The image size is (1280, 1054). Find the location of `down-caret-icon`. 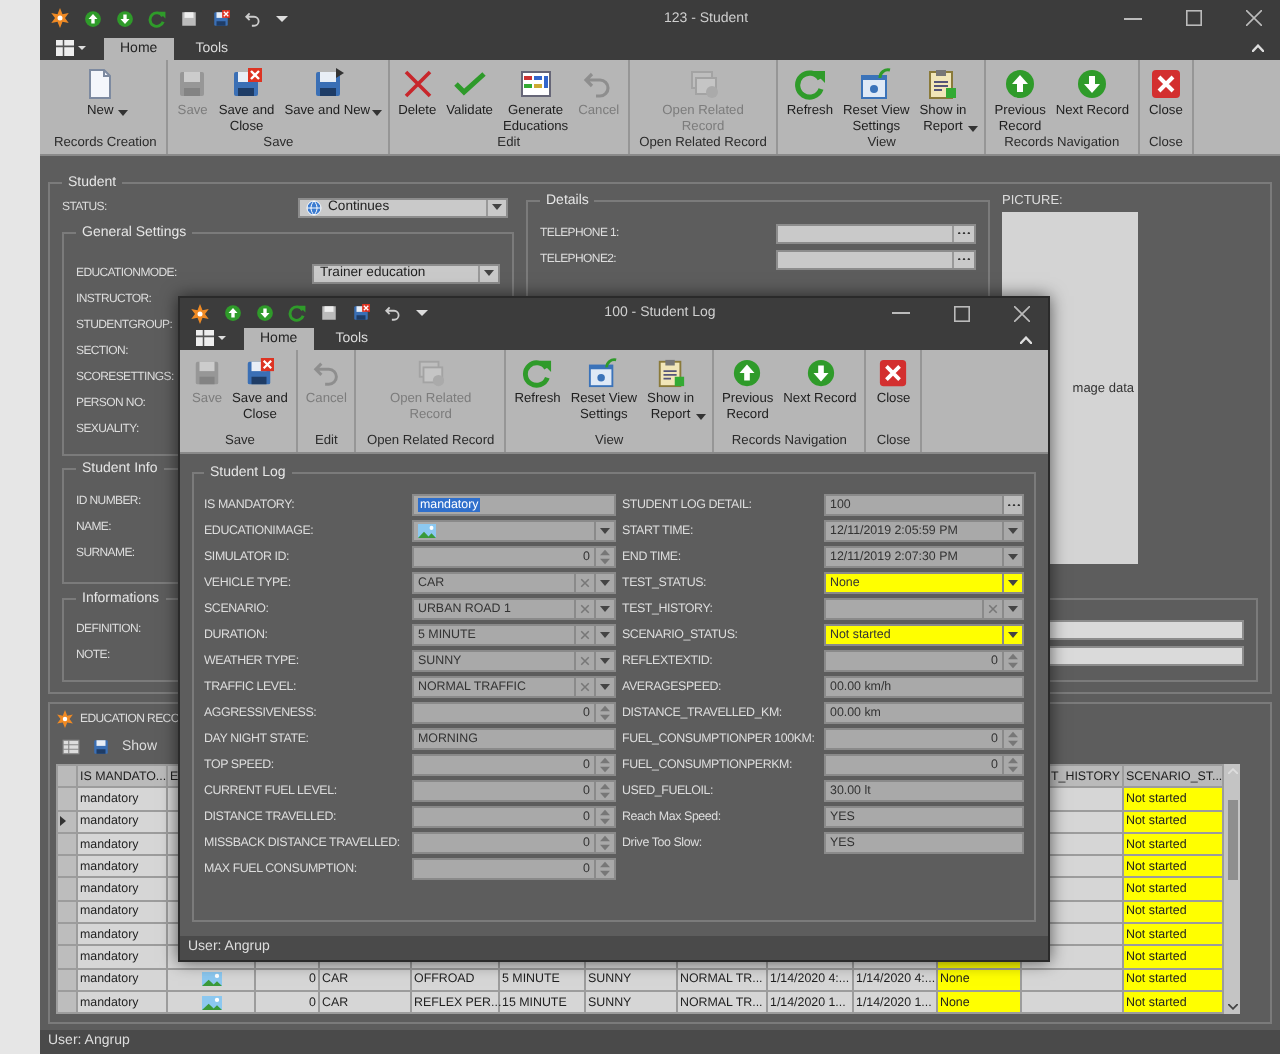

down-caret-icon is located at coordinates (1232, 1007).